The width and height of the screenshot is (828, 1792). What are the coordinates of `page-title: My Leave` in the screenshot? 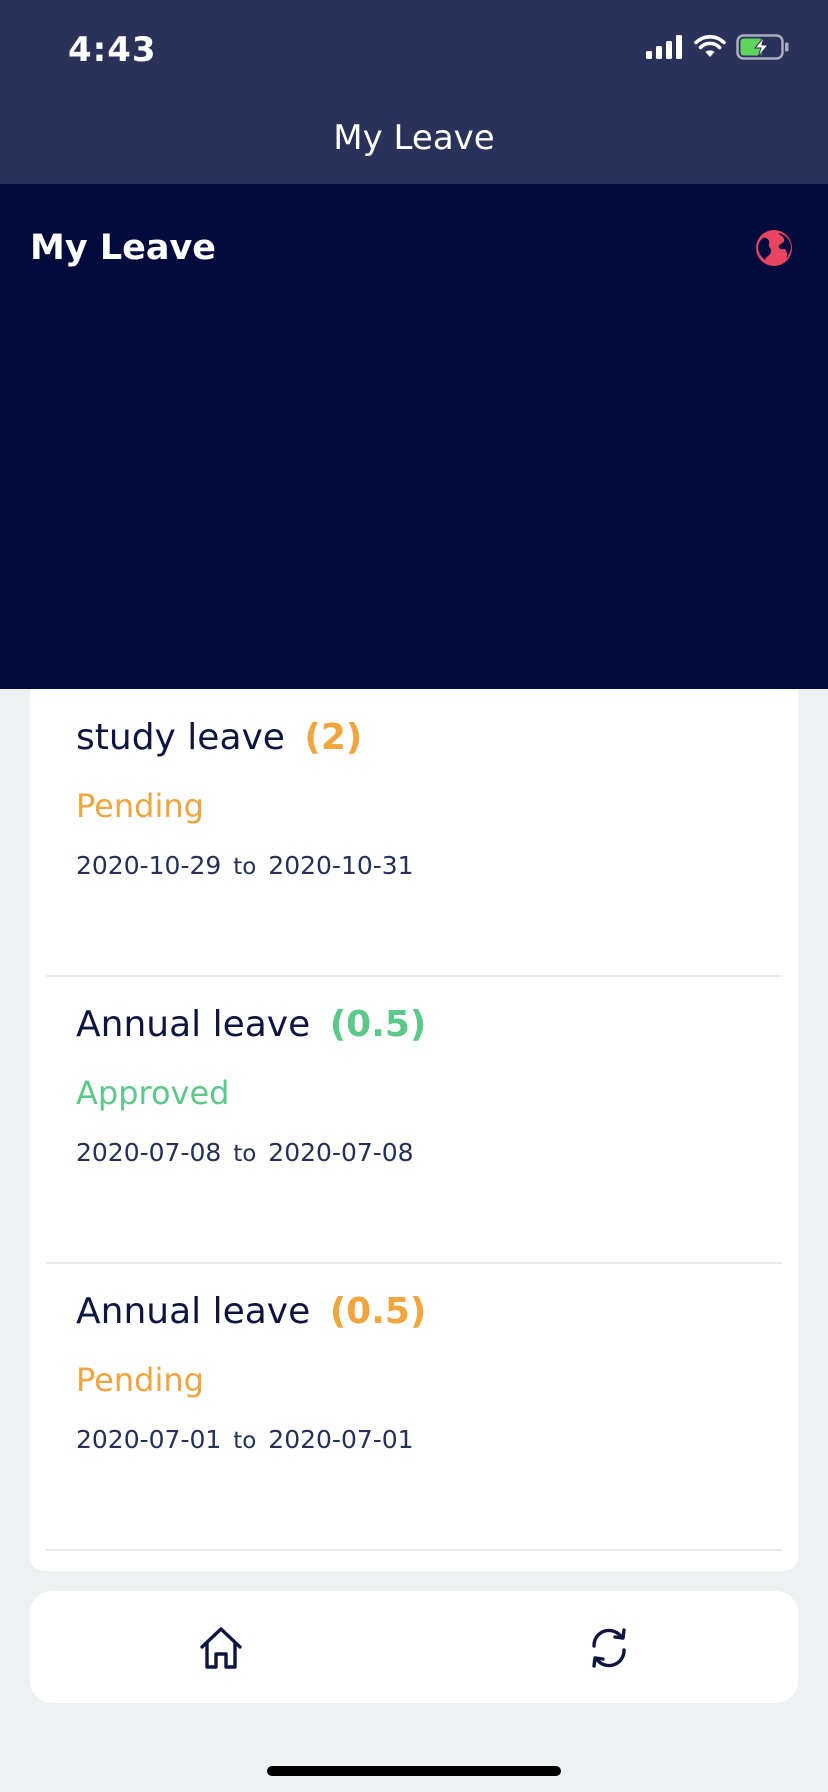 It's located at (123, 248).